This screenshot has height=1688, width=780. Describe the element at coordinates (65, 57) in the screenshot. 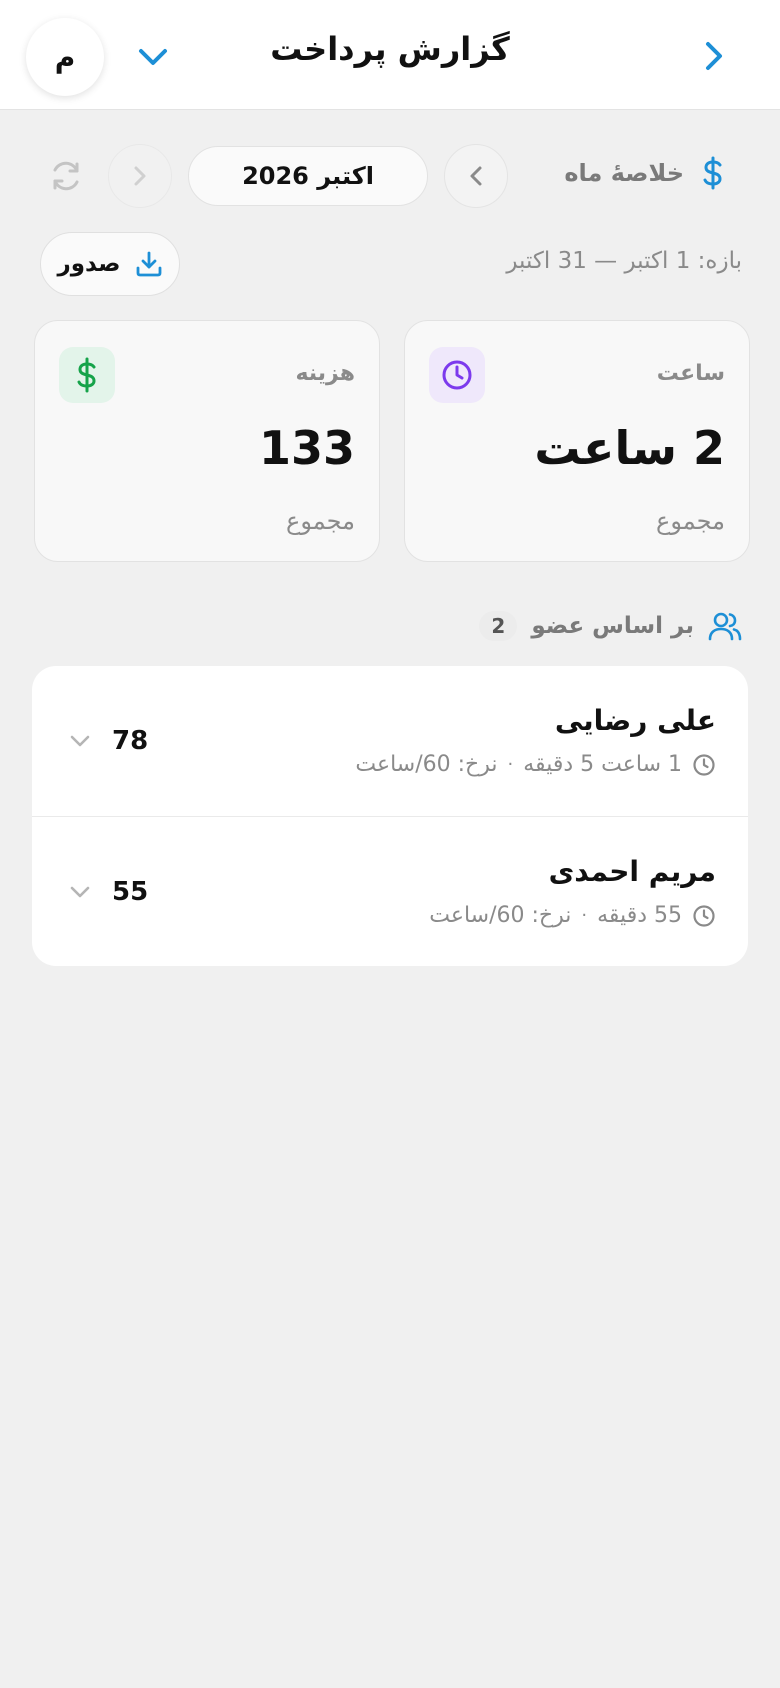

I see `avatar: م` at that location.